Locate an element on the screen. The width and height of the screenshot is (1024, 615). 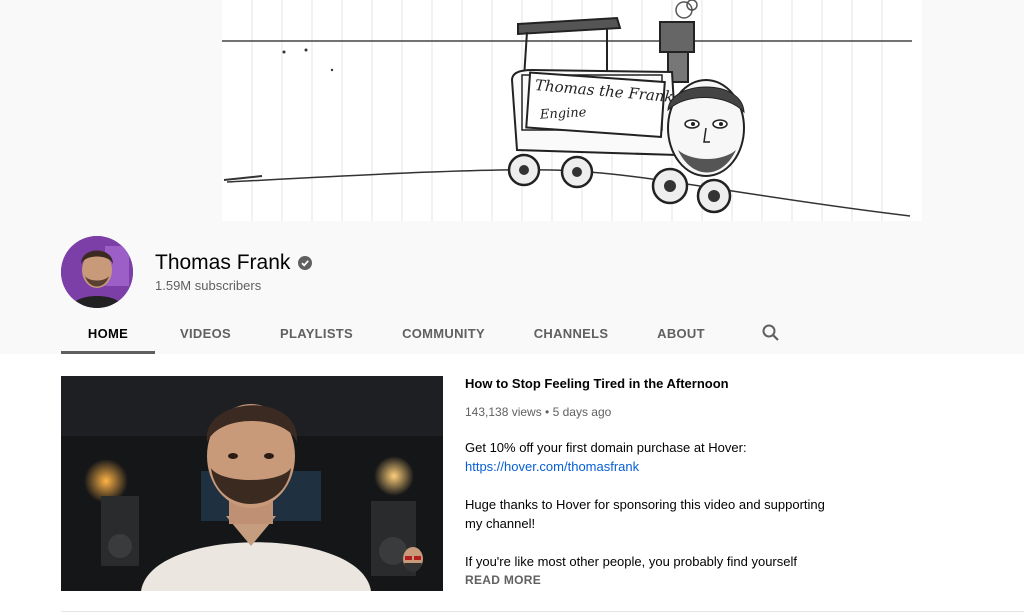
verified-check-icon is located at coordinates (305, 263).